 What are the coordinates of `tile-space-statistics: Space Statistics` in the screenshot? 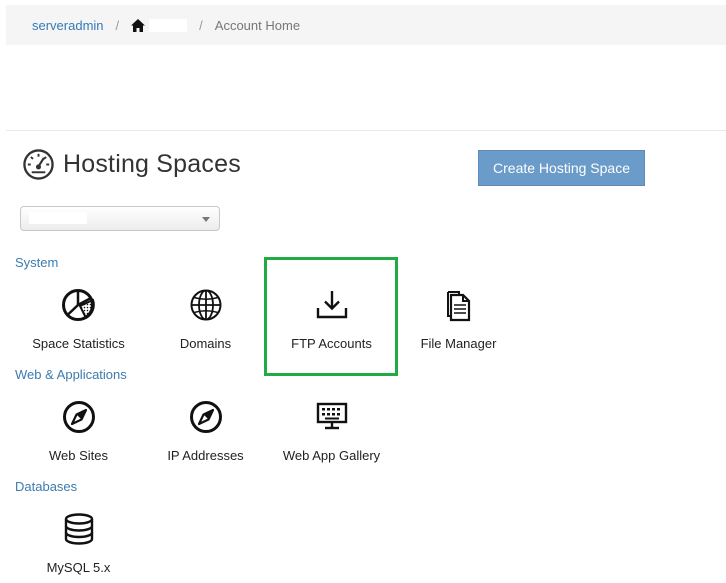 It's located at (78, 318).